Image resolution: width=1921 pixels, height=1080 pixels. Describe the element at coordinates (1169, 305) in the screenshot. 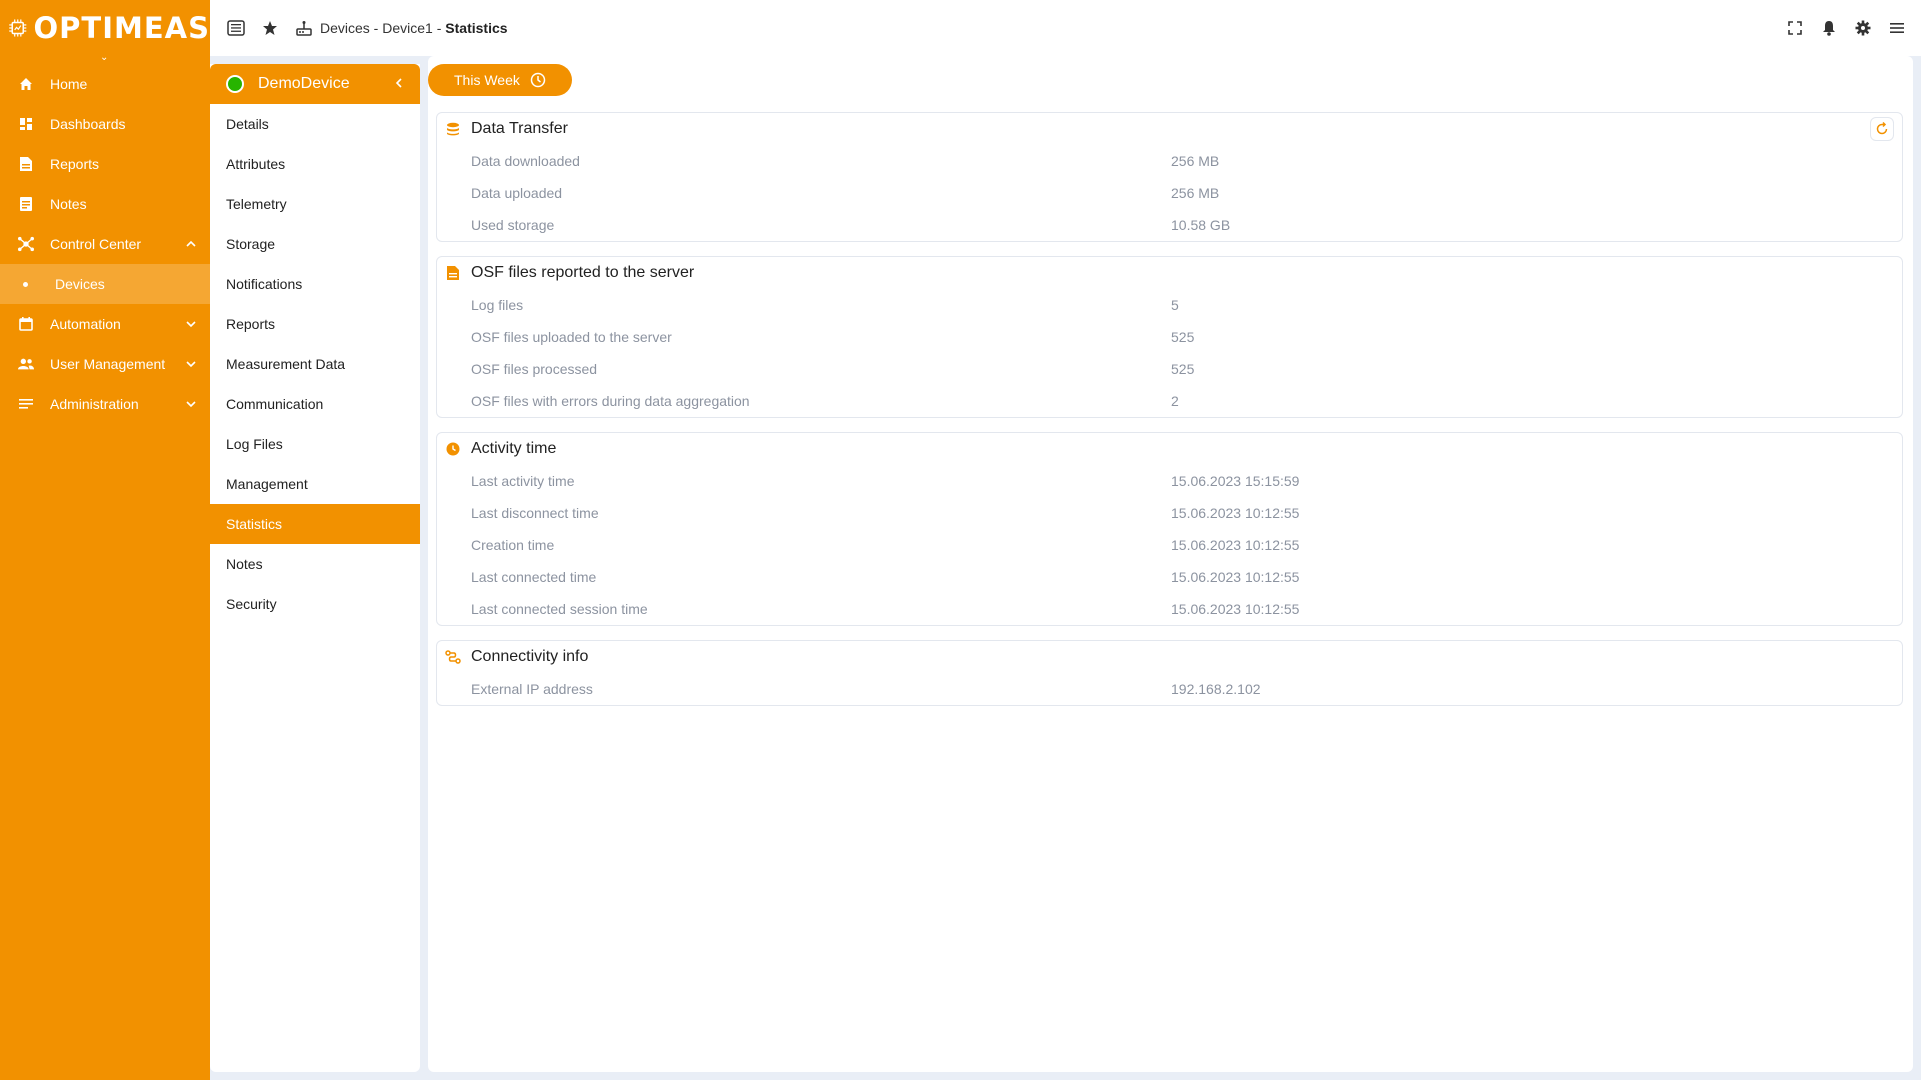

I see `stat-row: Log files 5` at that location.